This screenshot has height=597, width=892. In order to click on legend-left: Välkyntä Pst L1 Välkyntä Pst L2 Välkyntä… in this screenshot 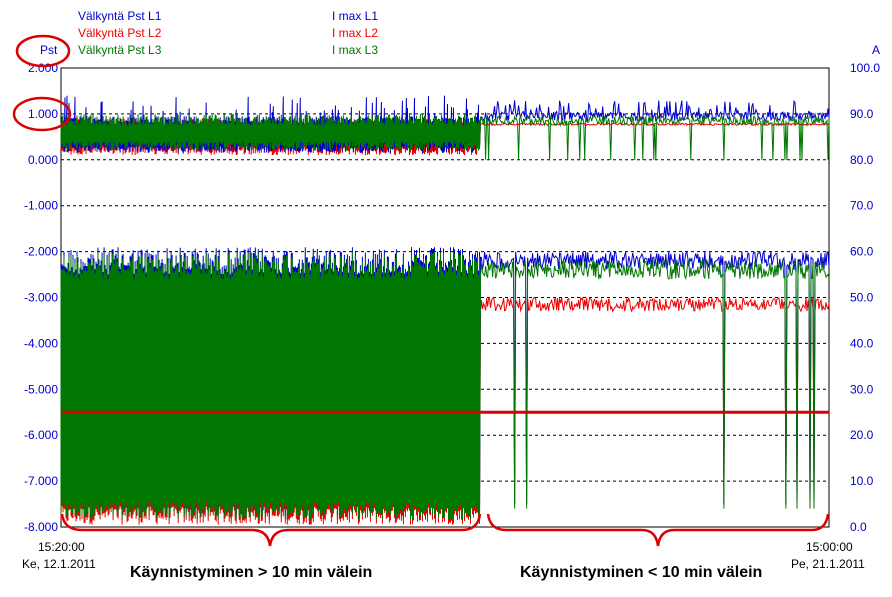, I will do `click(120, 33)`.